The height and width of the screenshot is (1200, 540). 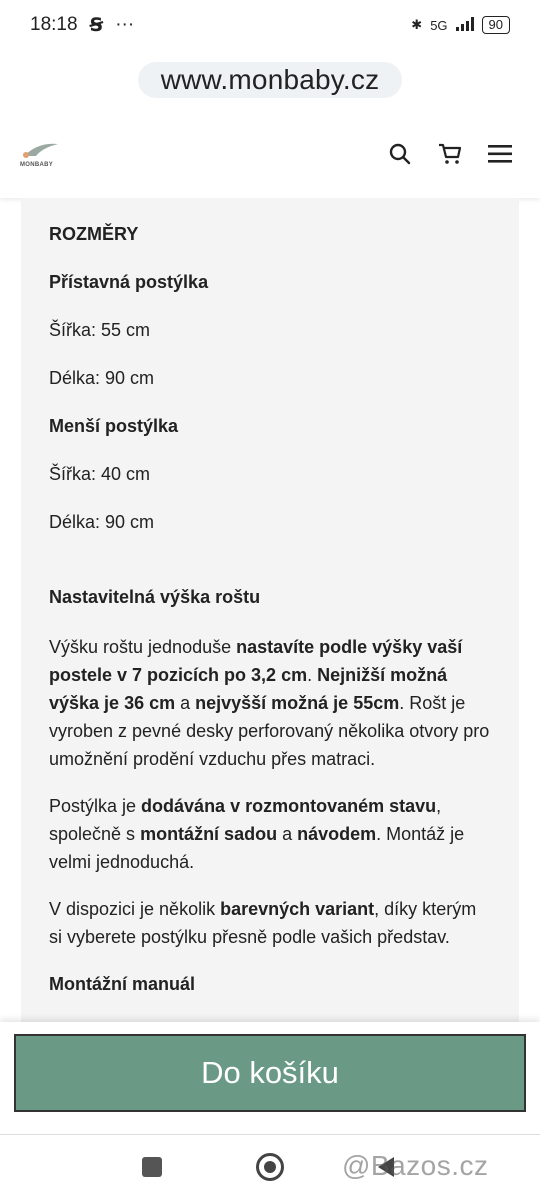 What do you see at coordinates (209, 834) in the screenshot?
I see `text-bold: montážní sadou` at bounding box center [209, 834].